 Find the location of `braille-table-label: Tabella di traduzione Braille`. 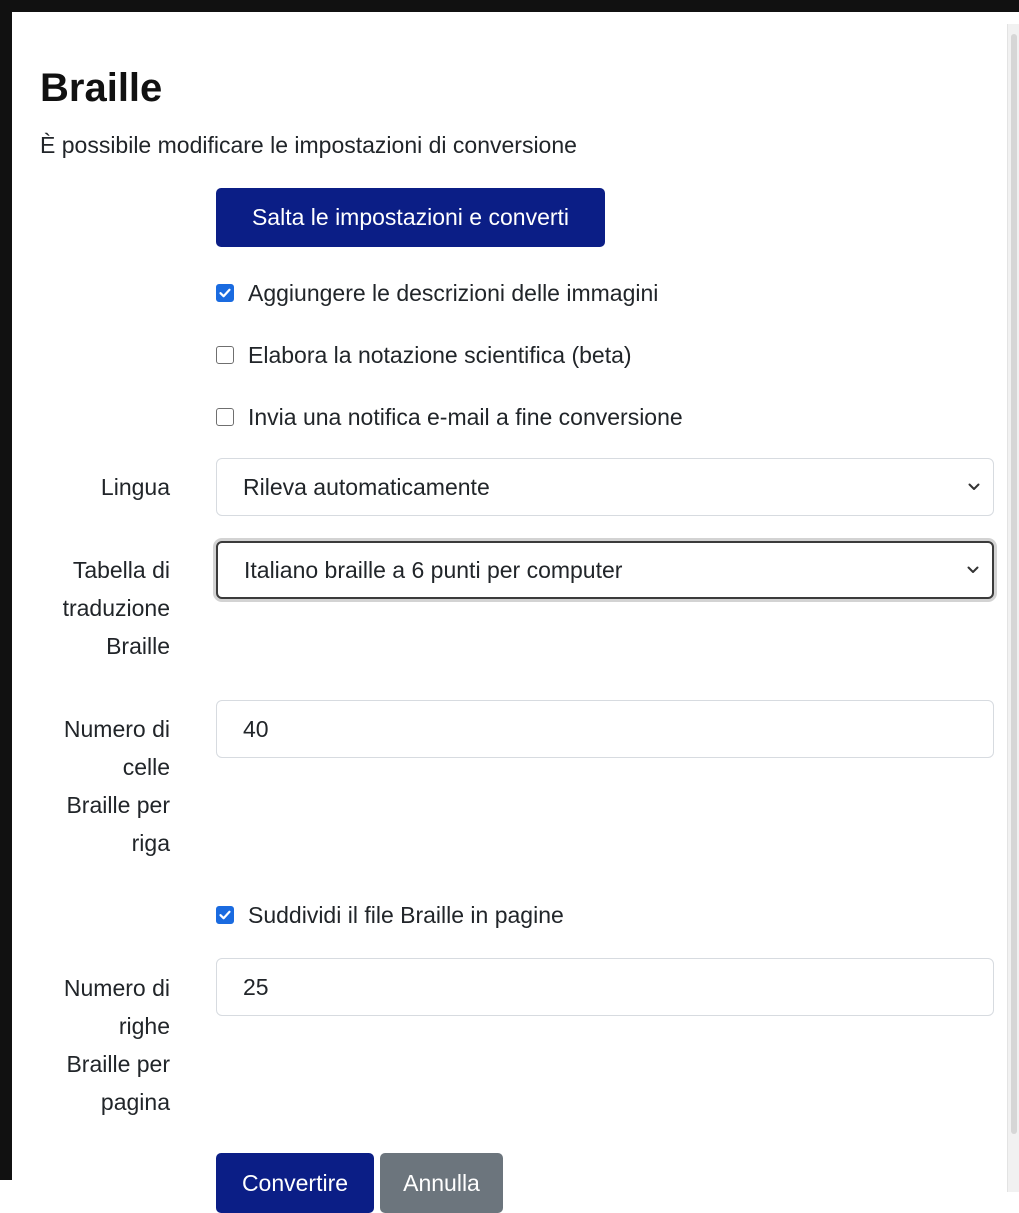

braille-table-label: Tabella di traduzione Braille is located at coordinates (116, 608).